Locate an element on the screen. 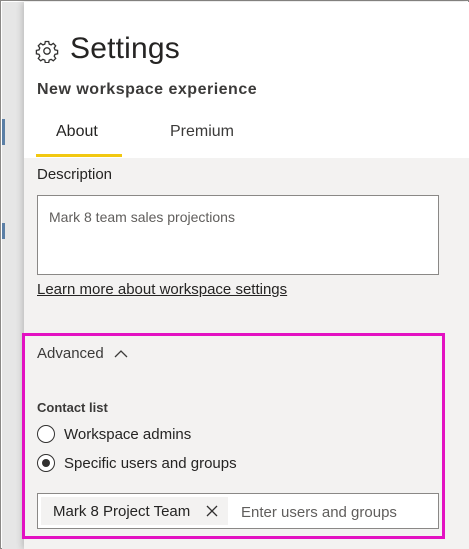  close-icon is located at coordinates (212, 511).